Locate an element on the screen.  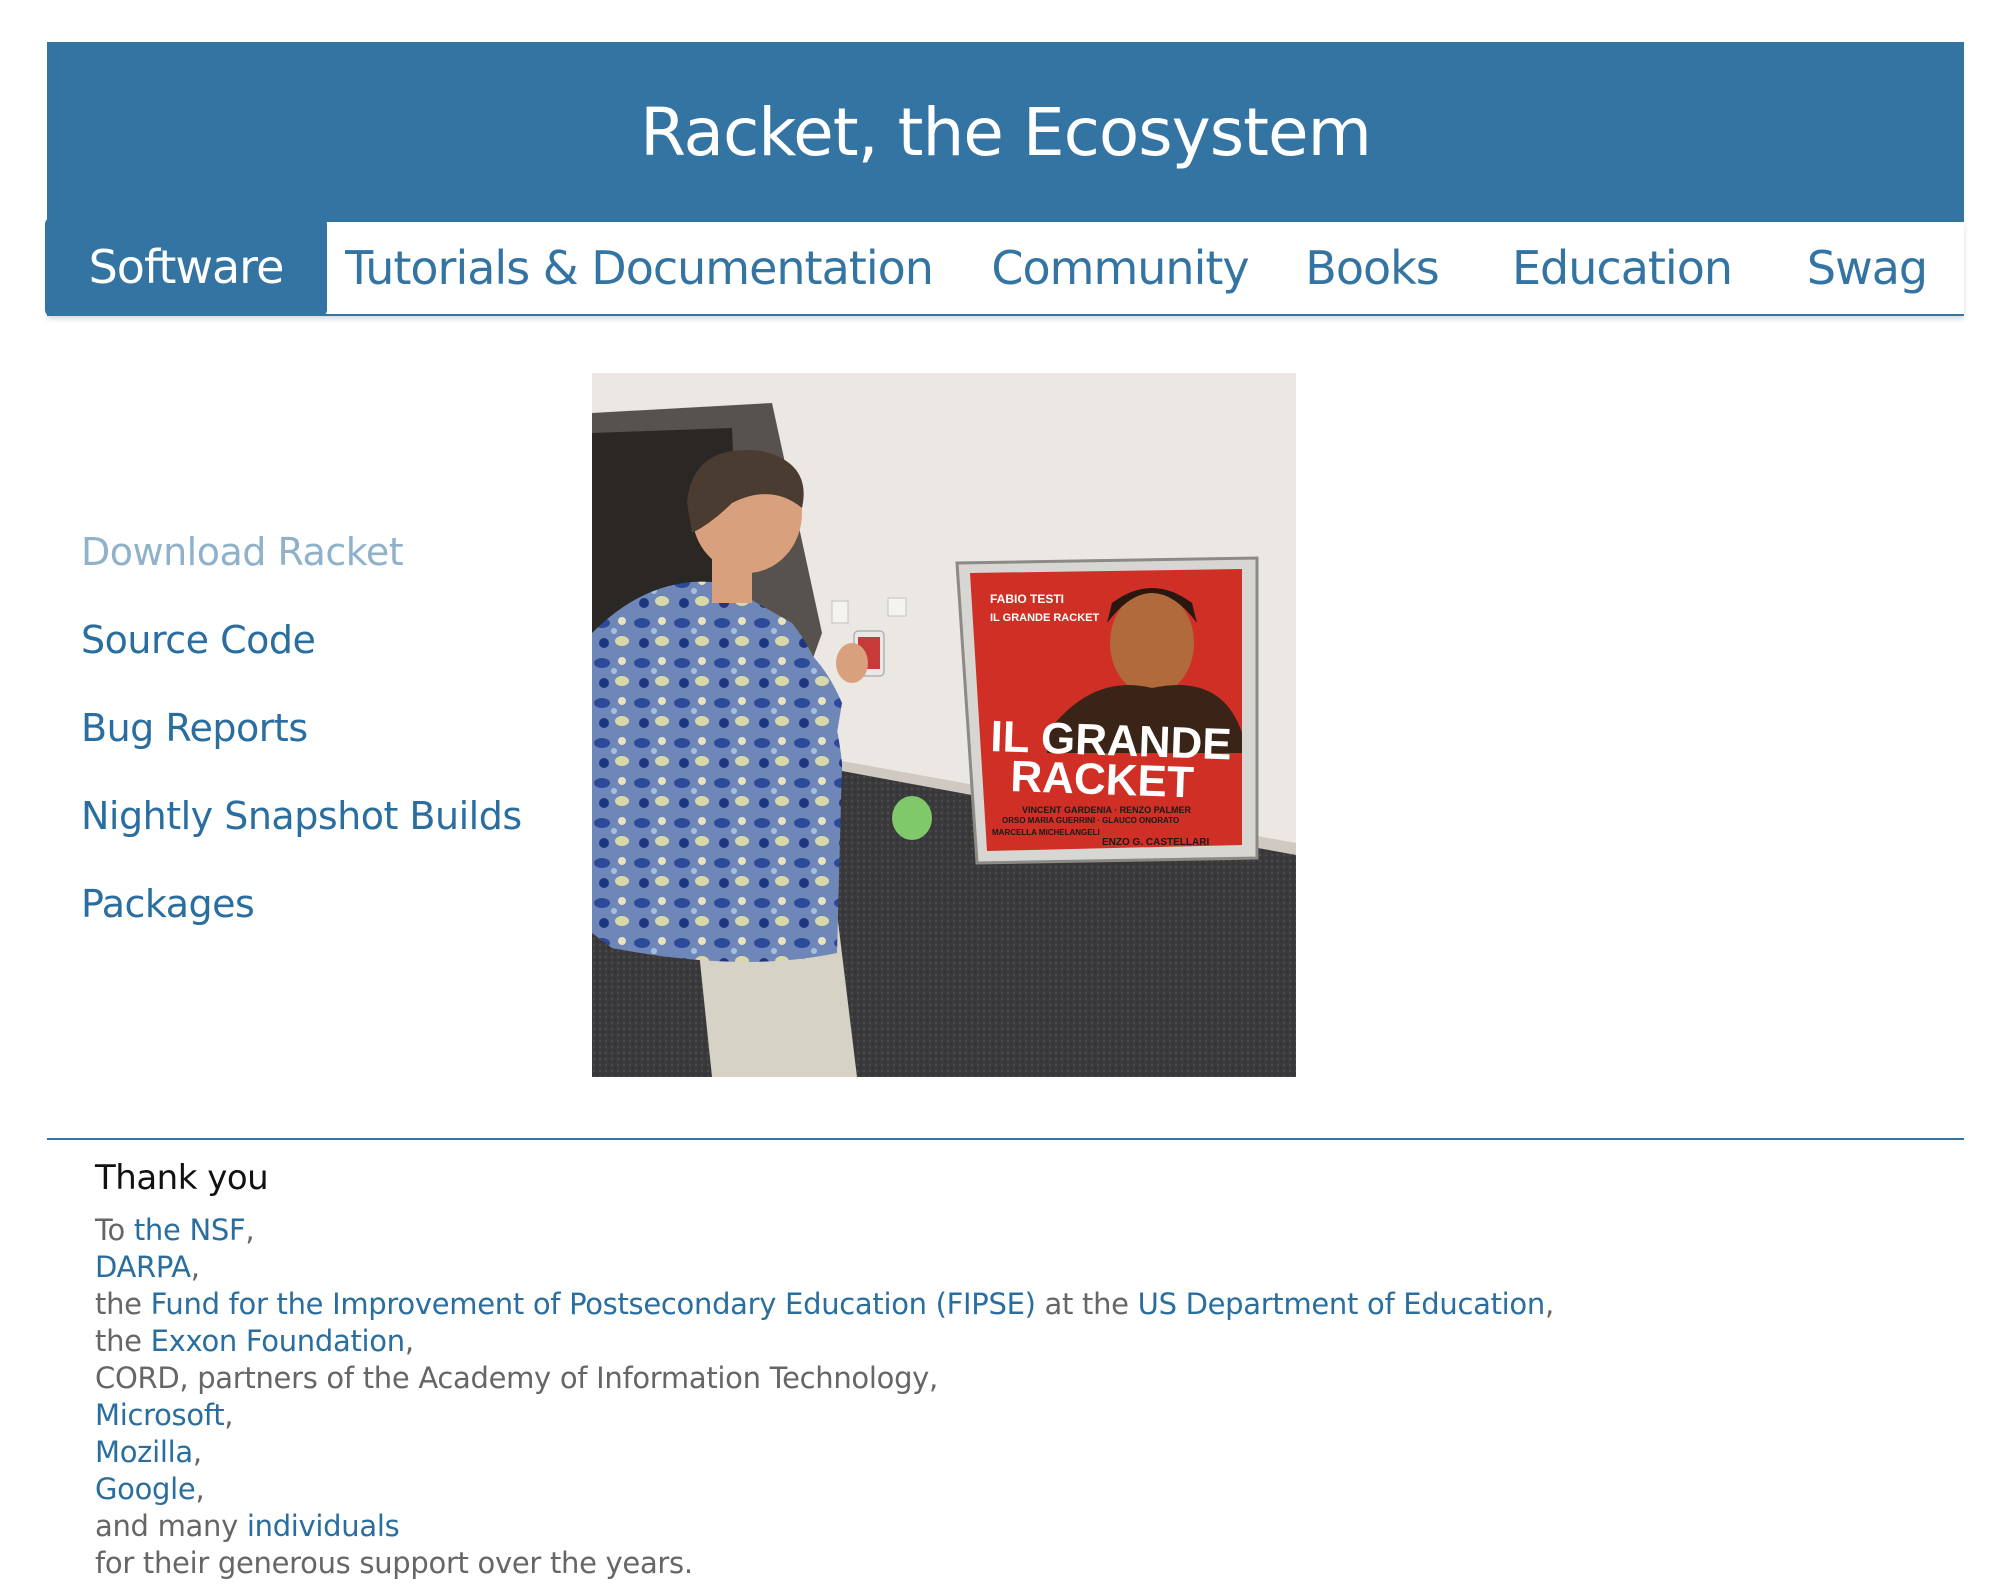
poster-credits-3: MARCELLA MICHELANGELI is located at coordinates (1046, 832).